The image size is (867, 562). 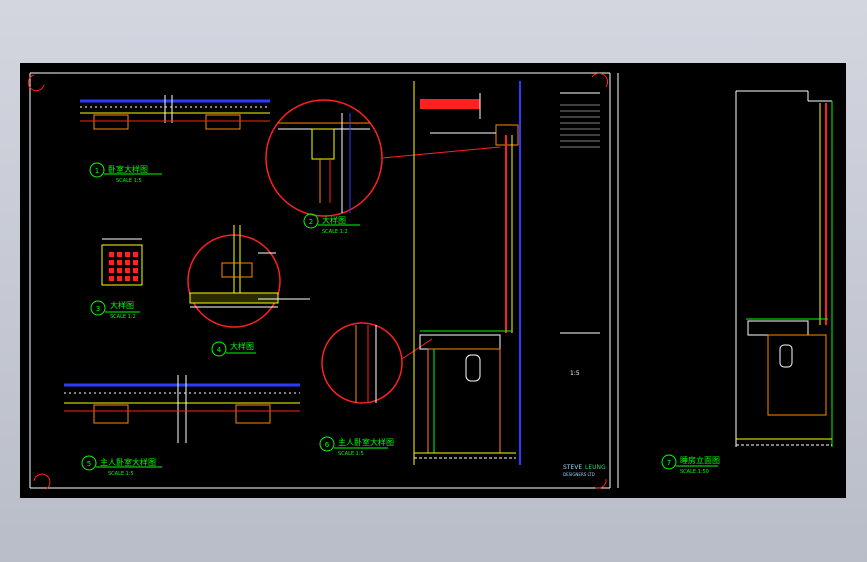 I want to click on main-section-elevation, so click(x=467, y=273).